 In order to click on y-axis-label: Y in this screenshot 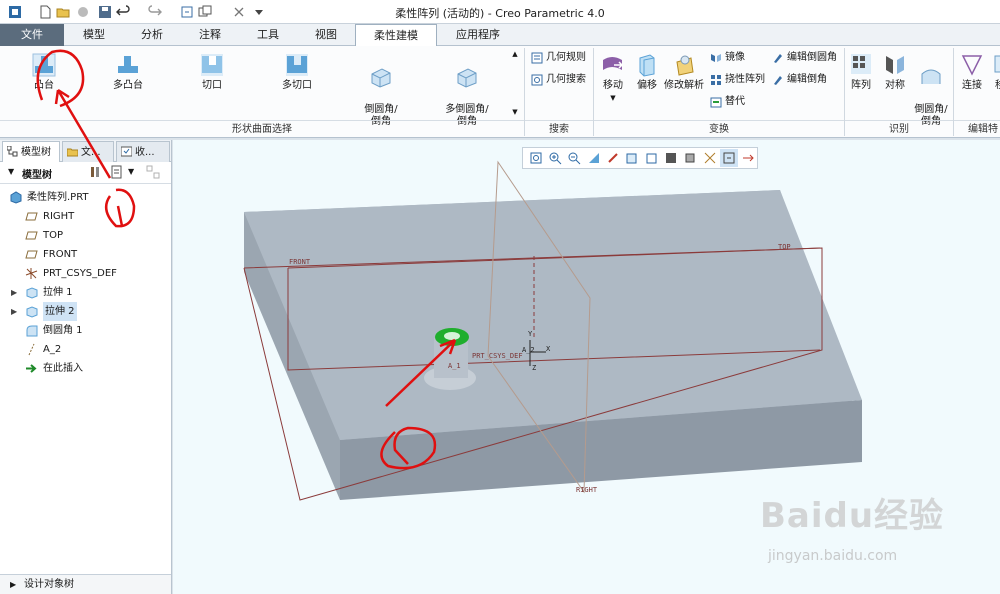, I will do `click(530, 334)`.